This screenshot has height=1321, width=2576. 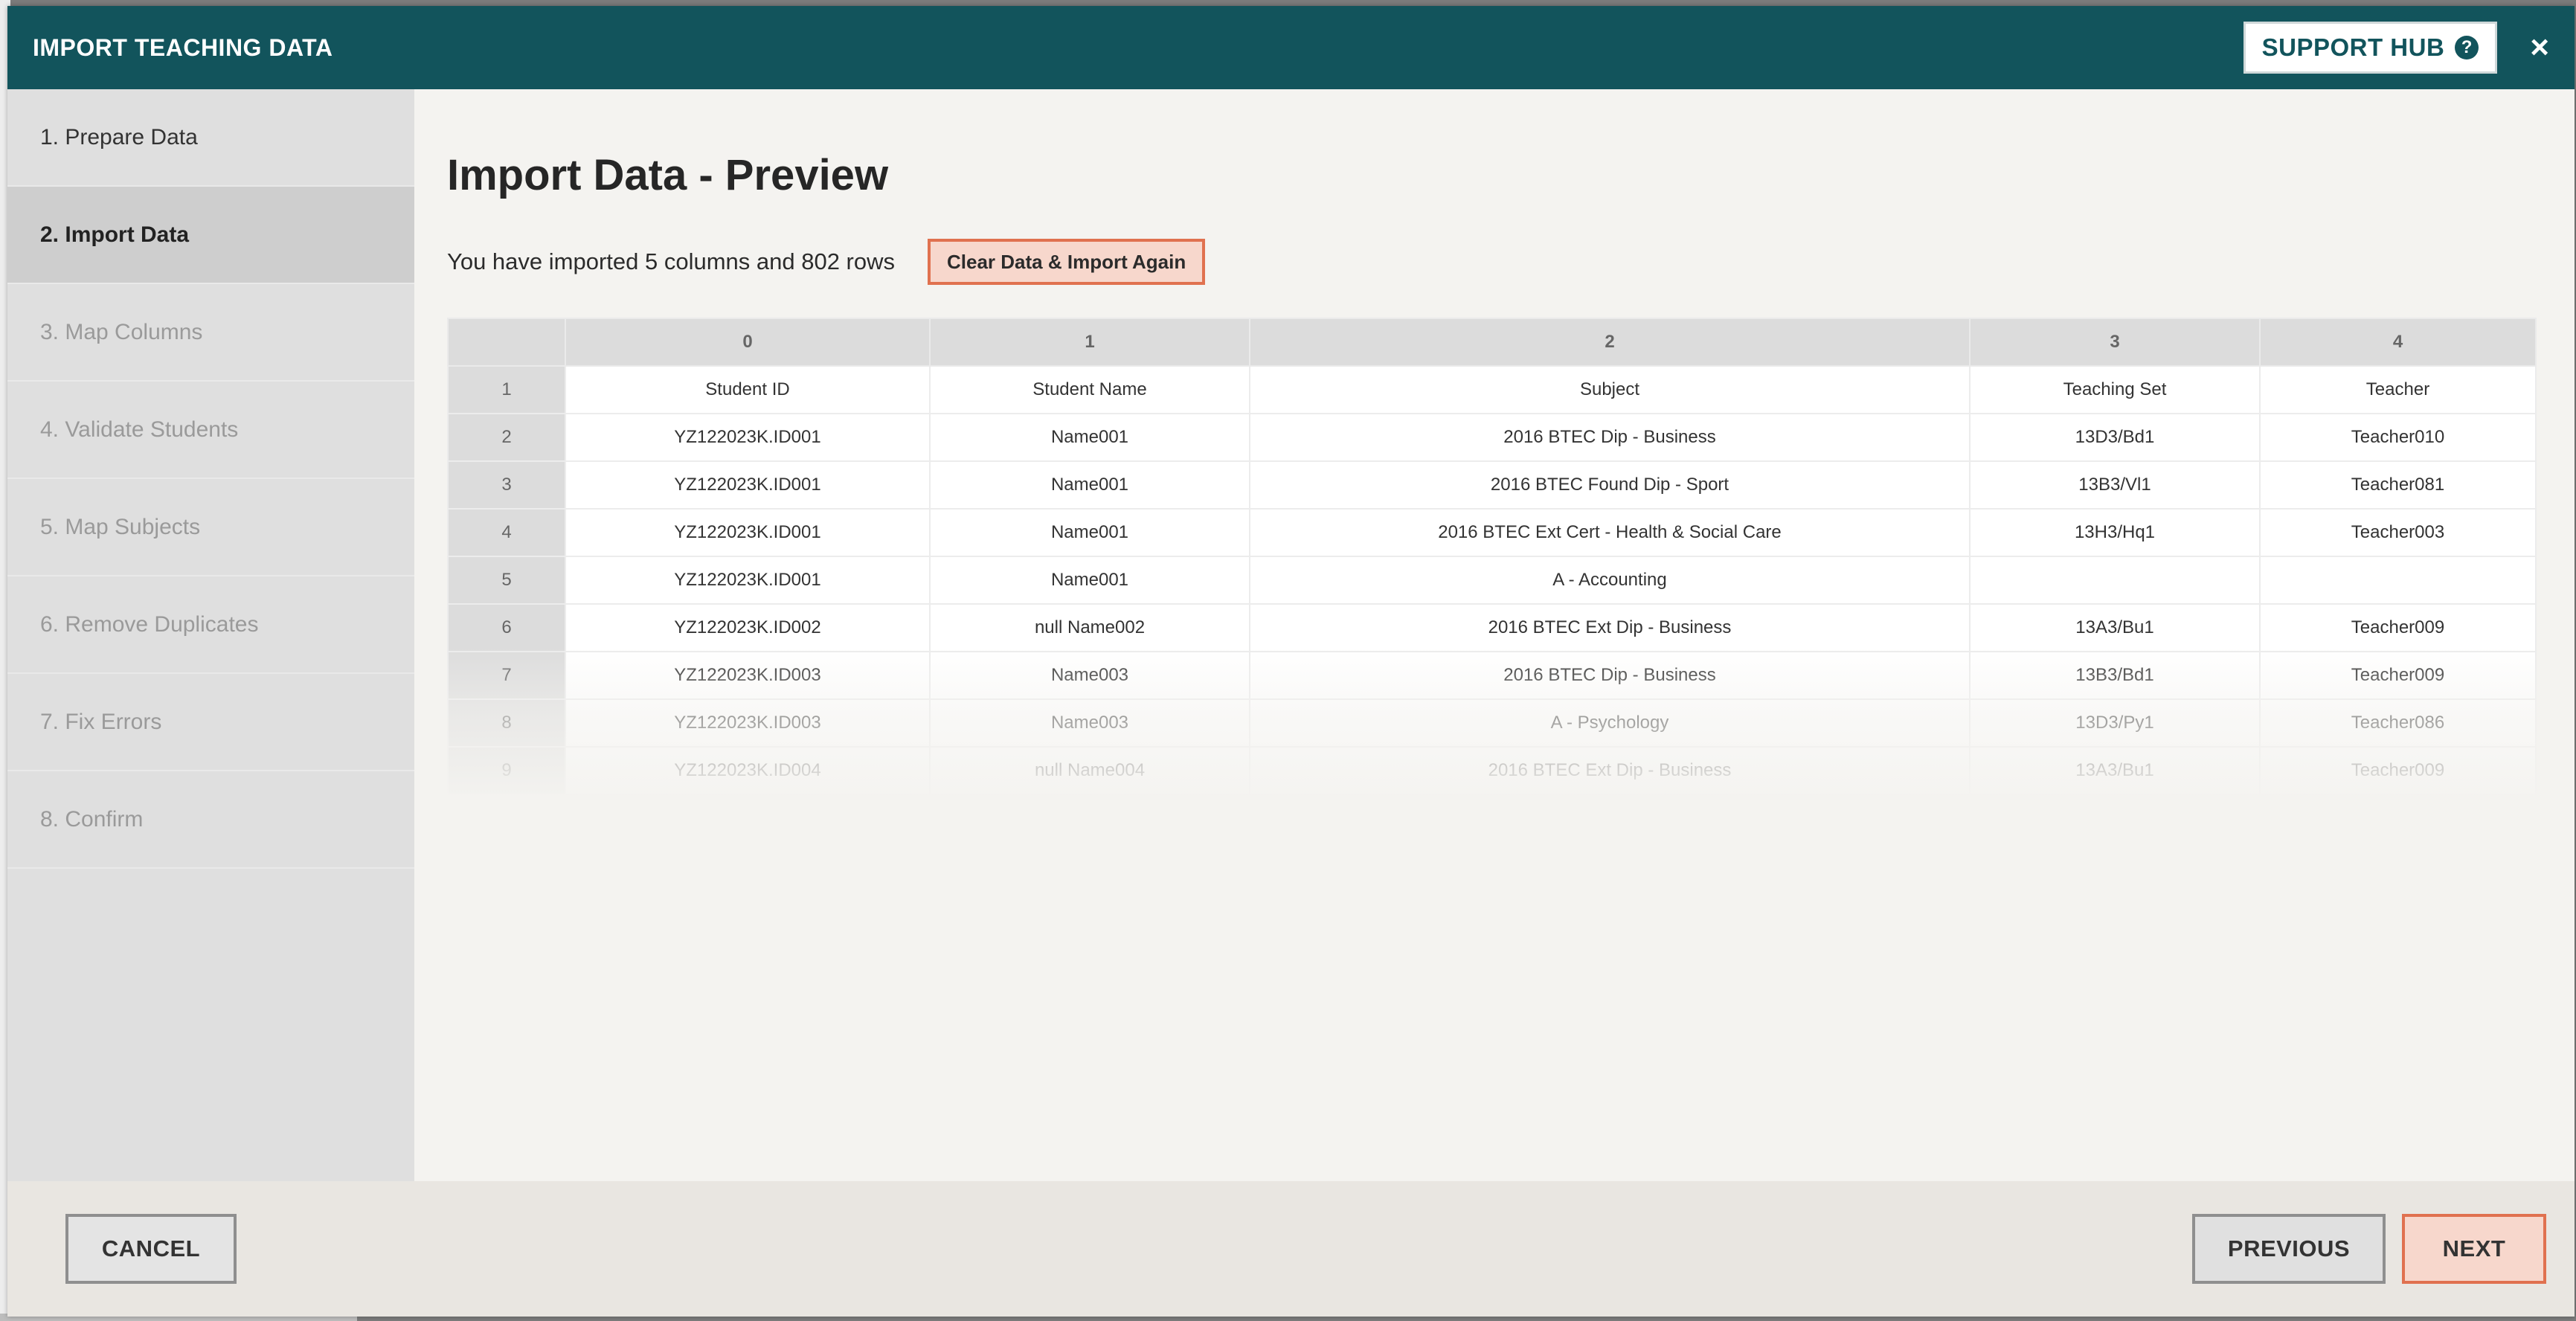 What do you see at coordinates (92, 819) in the screenshot?
I see `step-label: 8. Confirm` at bounding box center [92, 819].